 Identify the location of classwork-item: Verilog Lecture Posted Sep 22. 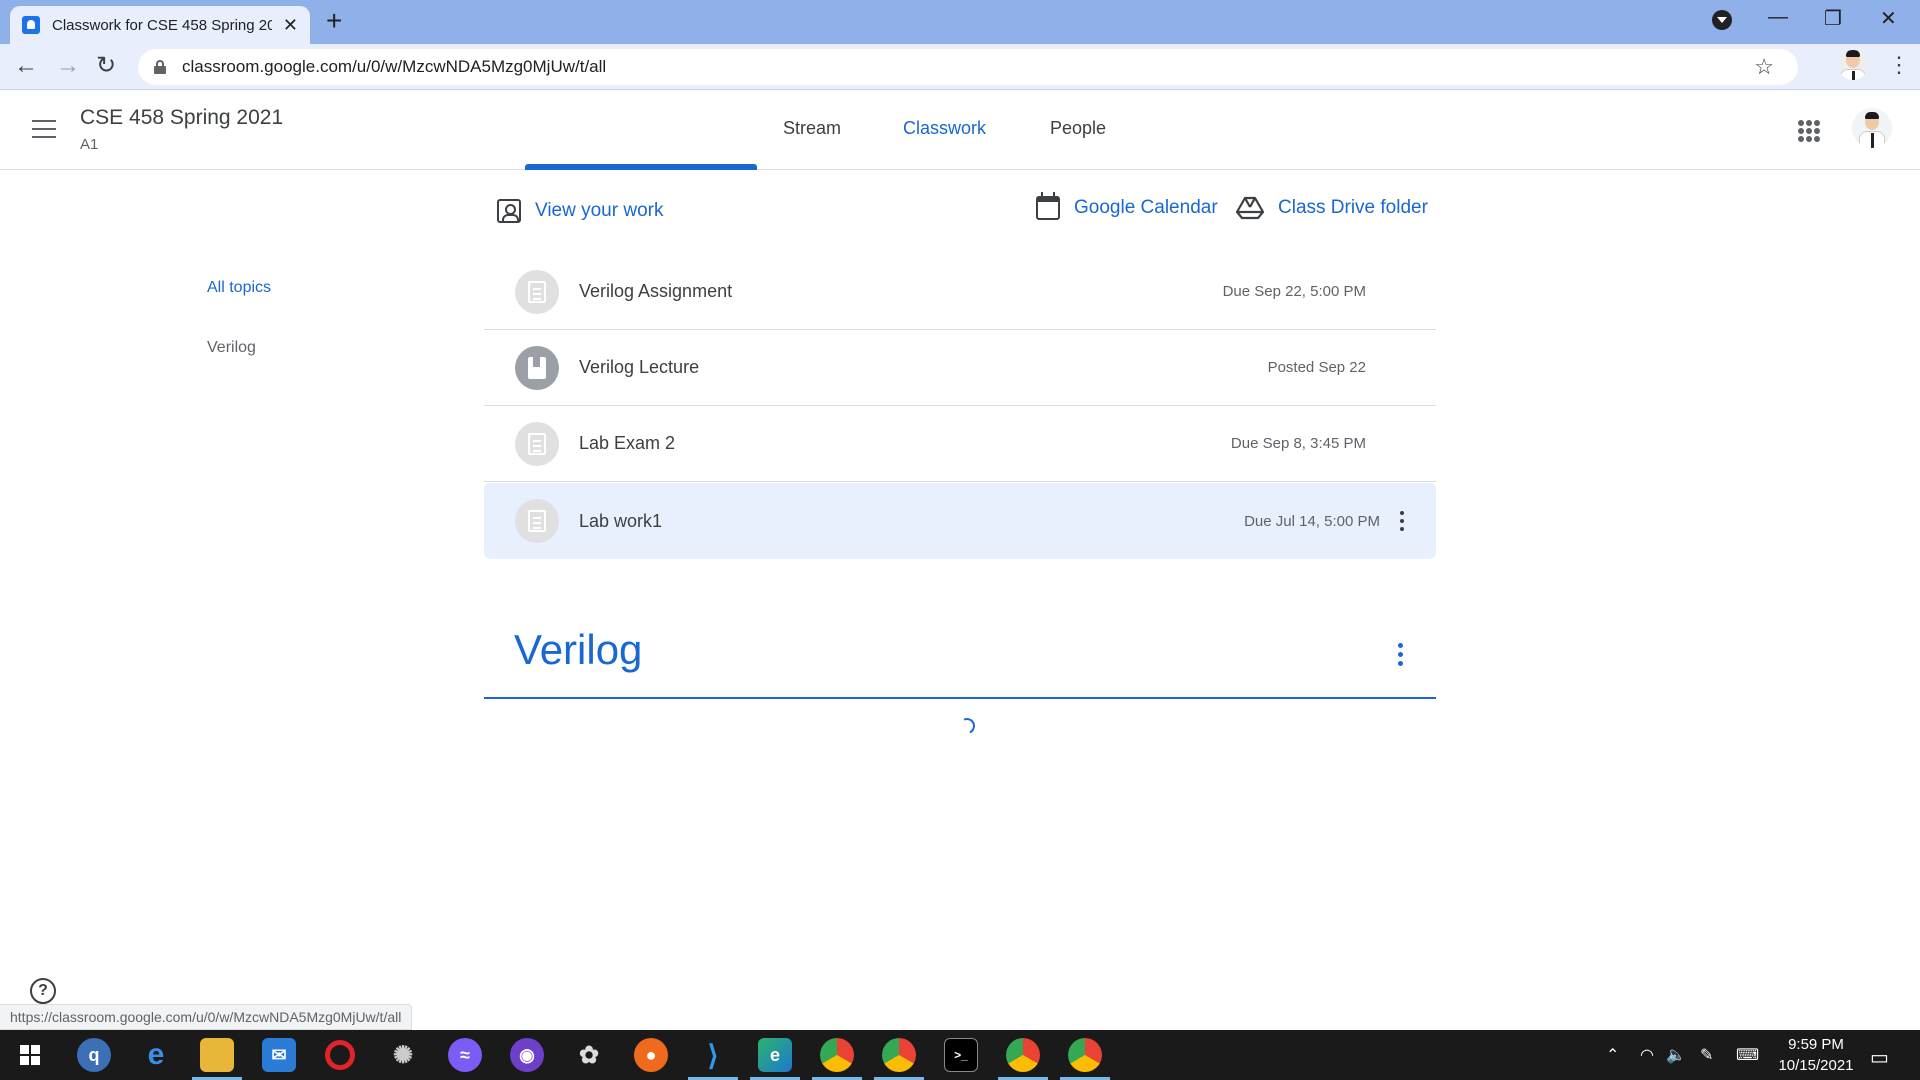
(960, 368).